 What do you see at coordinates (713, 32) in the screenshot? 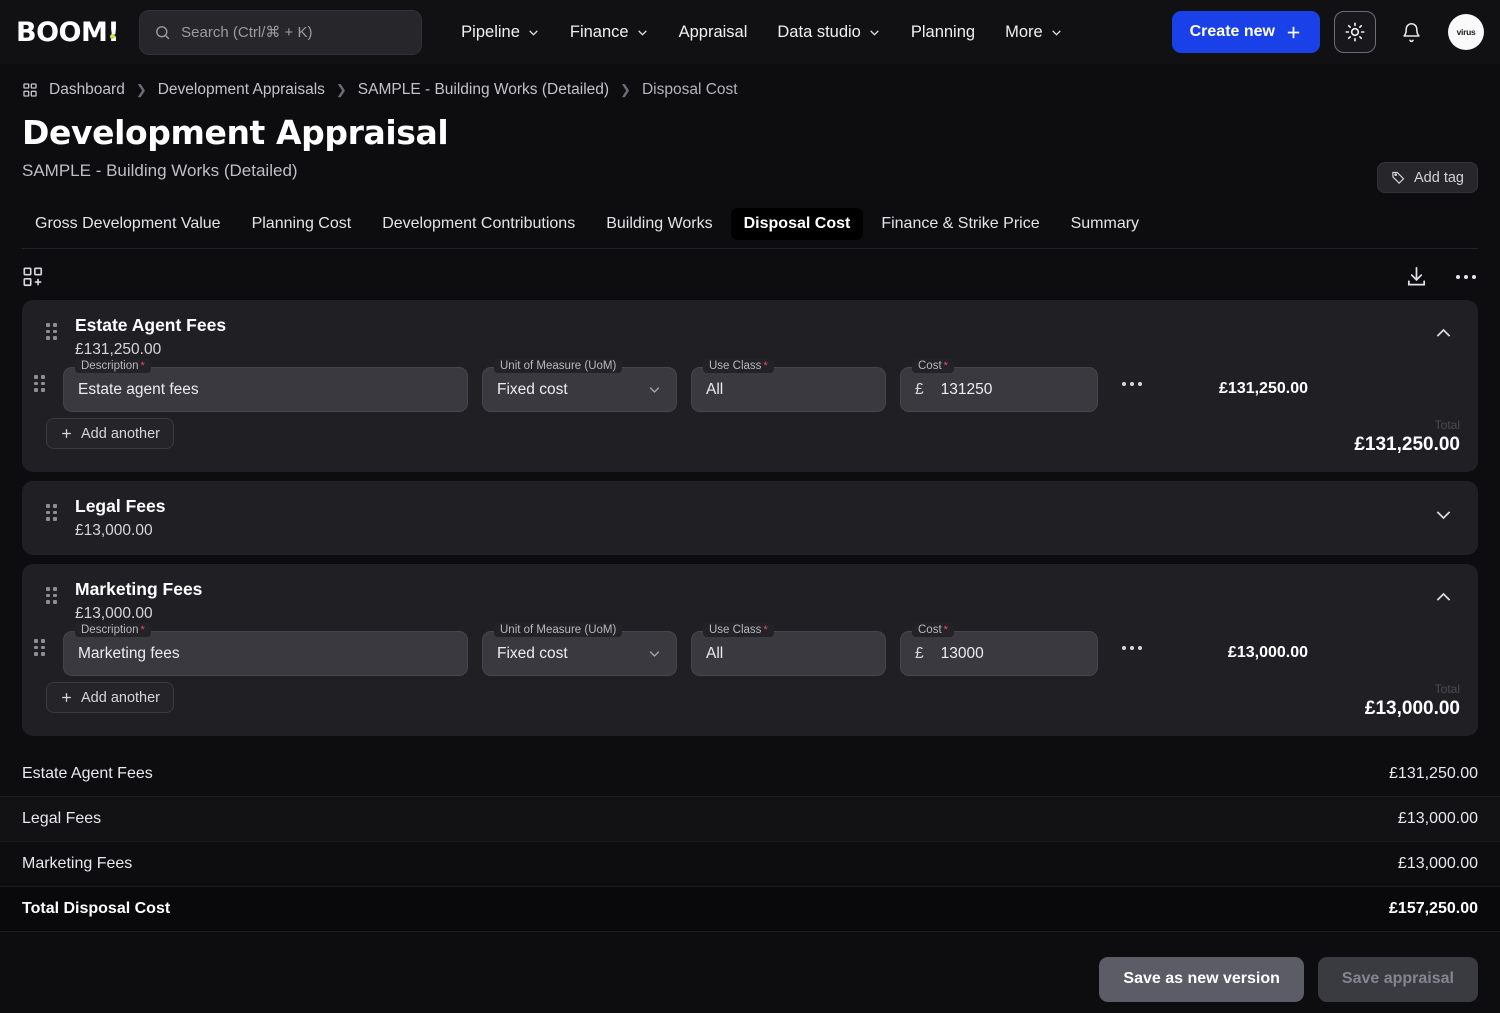
I see `nav-item-appraisal: Appraisal` at bounding box center [713, 32].